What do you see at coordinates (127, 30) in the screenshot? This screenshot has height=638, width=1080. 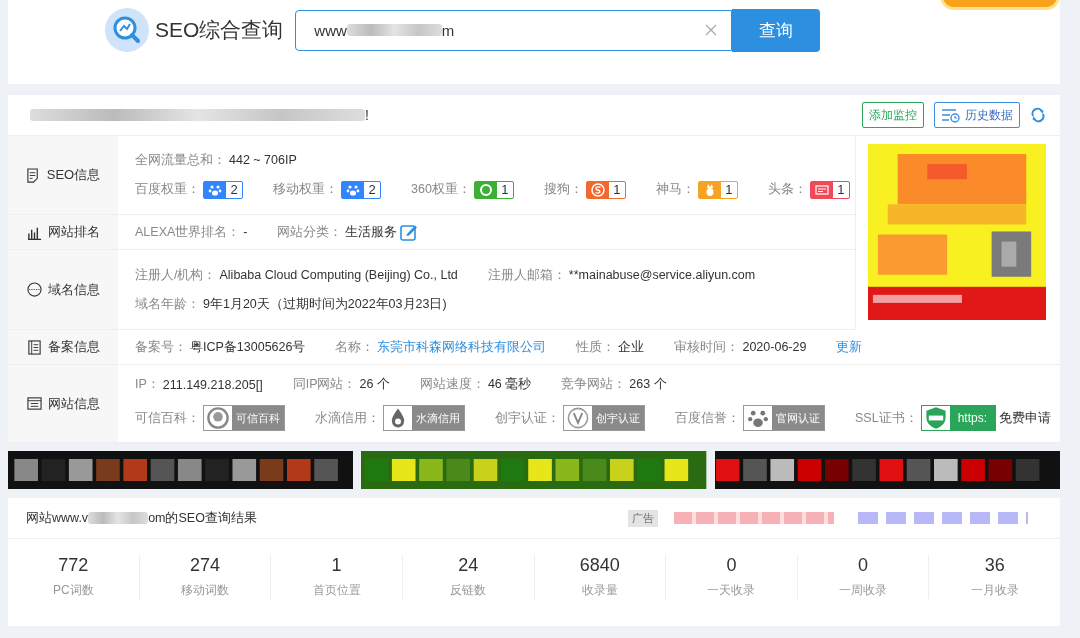 I see `search-chart-icon` at bounding box center [127, 30].